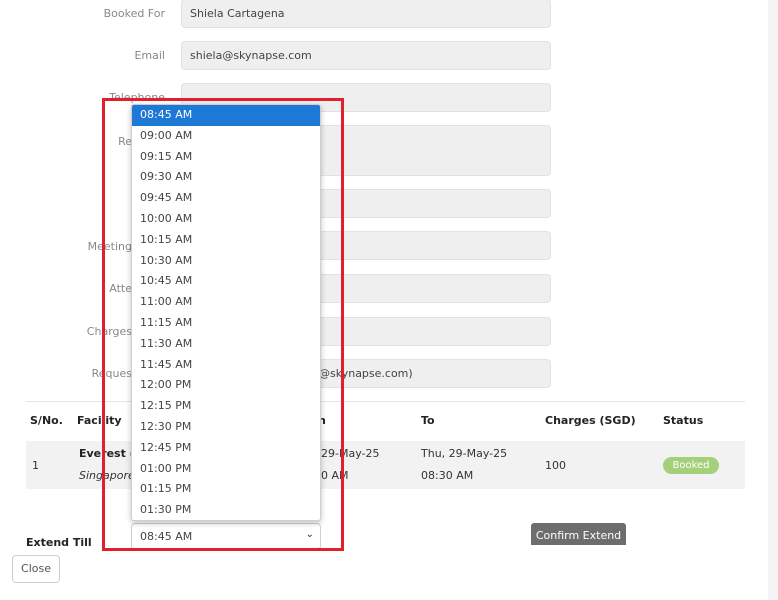 The width and height of the screenshot is (778, 600). What do you see at coordinates (447, 475) in the screenshot?
I see `row-to-time: 08:30 AM` at bounding box center [447, 475].